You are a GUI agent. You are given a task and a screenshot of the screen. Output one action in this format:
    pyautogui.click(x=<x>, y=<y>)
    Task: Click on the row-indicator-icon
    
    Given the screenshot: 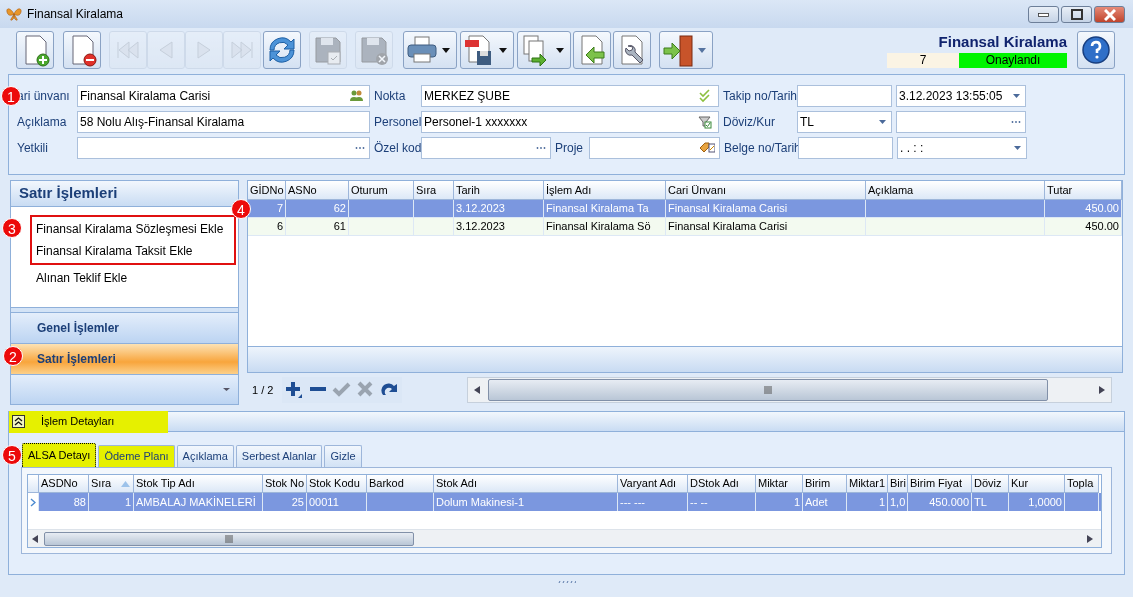 What is the action you would take?
    pyautogui.click(x=33, y=502)
    